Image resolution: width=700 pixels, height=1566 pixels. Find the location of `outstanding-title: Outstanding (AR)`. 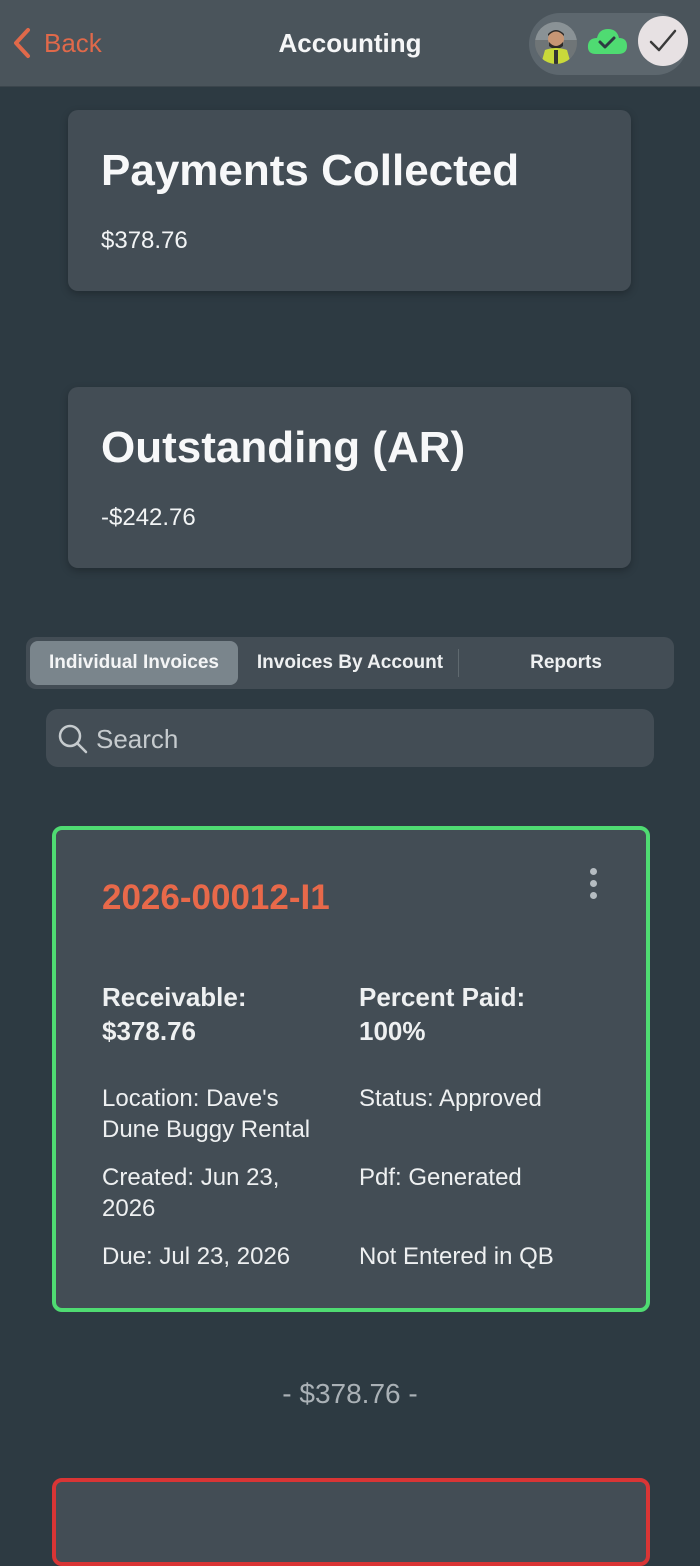

outstanding-title: Outstanding (AR) is located at coordinates (283, 447).